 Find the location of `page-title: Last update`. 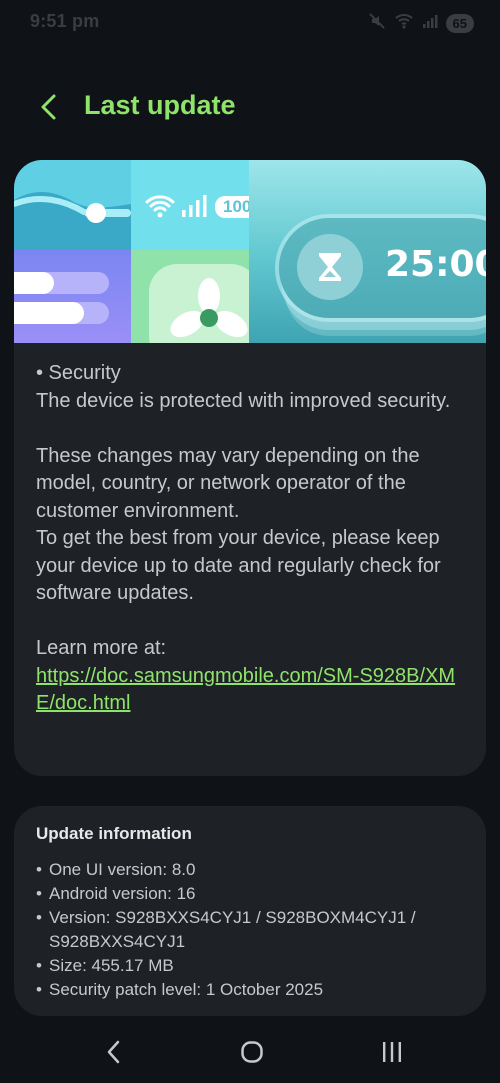

page-title: Last update is located at coordinates (160, 105).